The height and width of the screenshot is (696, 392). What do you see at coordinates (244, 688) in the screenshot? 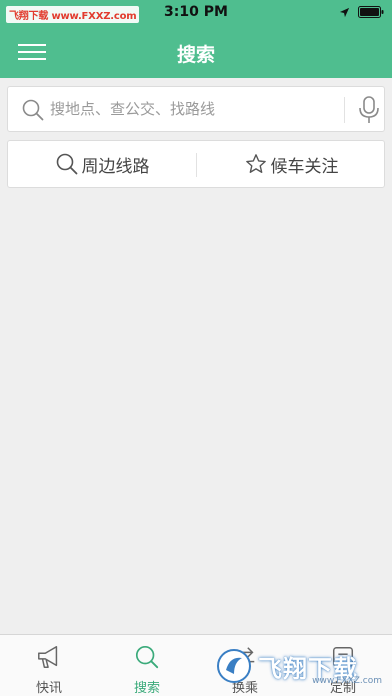
I see `bottom-tab-label: 换乘` at bounding box center [244, 688].